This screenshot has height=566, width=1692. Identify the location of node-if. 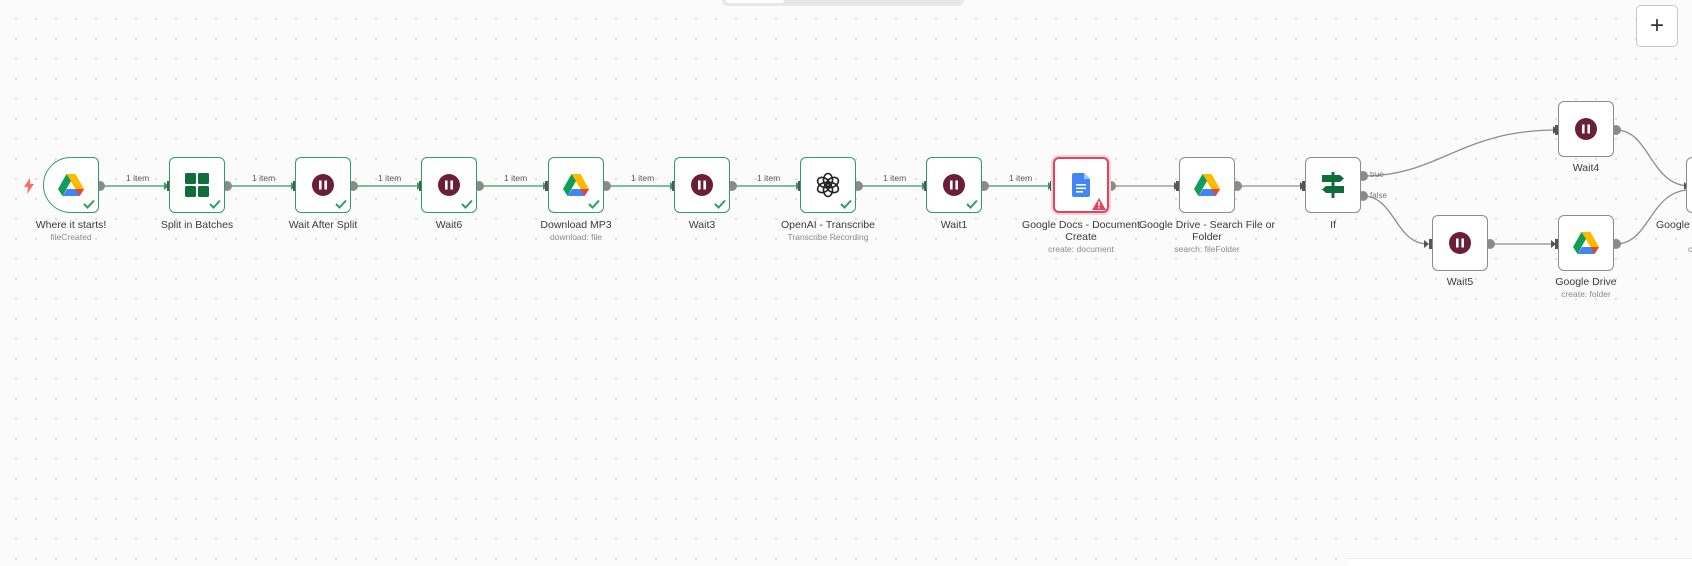
(1333, 185).